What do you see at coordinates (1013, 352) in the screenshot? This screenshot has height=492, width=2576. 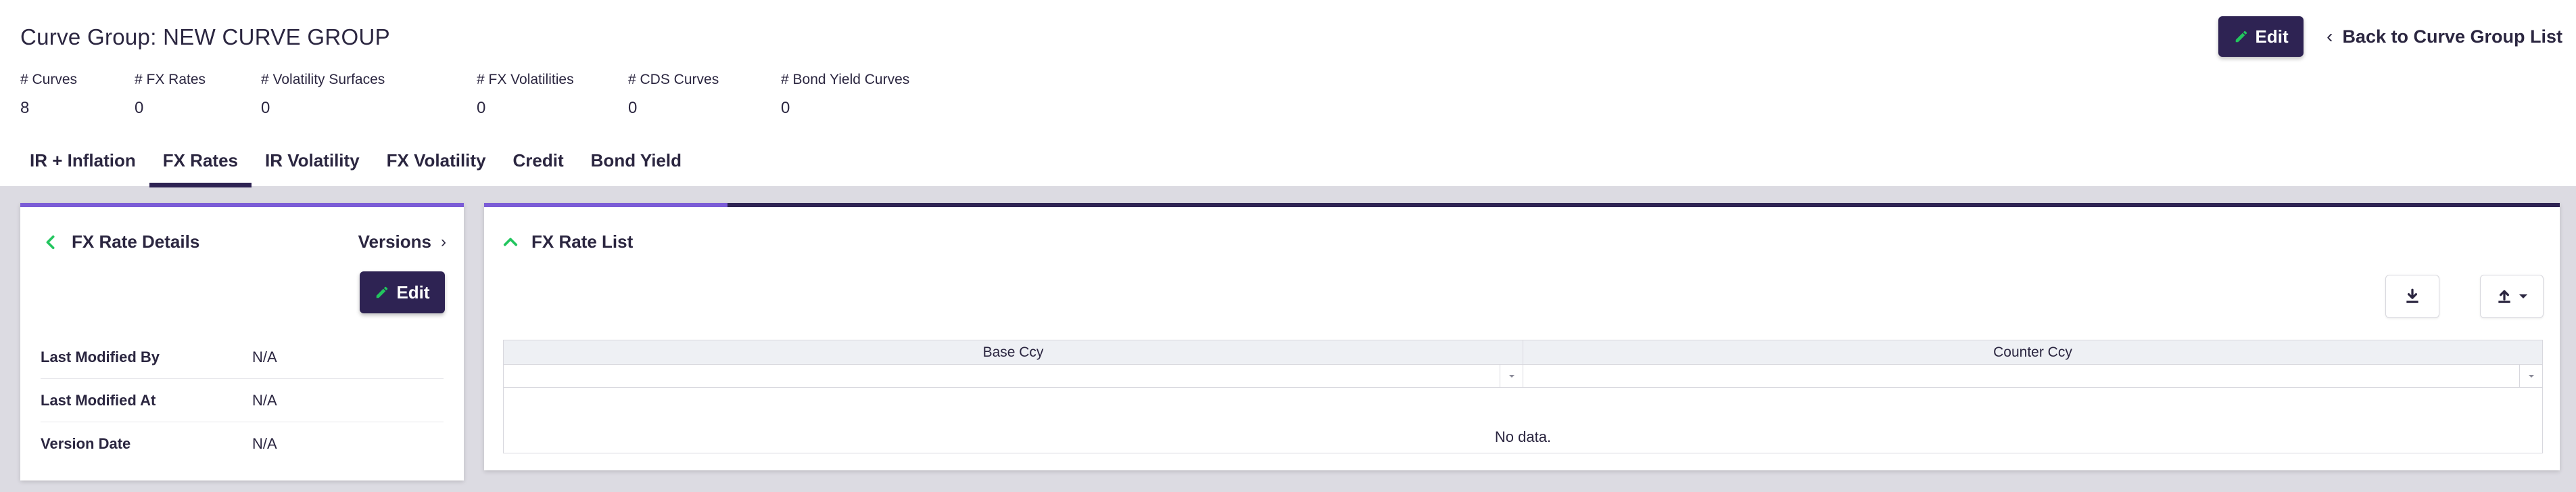 I see `column-header-base-ccy: Base Ccy` at bounding box center [1013, 352].